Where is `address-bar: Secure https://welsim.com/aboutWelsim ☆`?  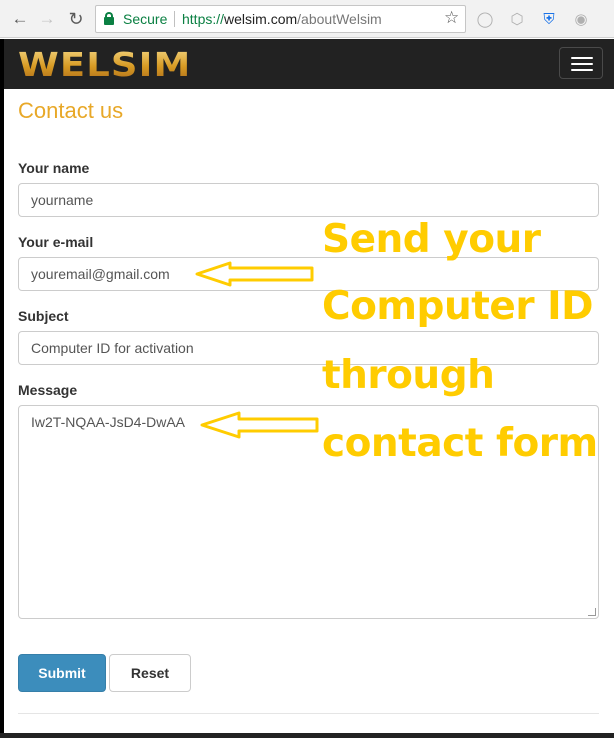 address-bar: Secure https://welsim.com/aboutWelsim ☆ is located at coordinates (280, 19).